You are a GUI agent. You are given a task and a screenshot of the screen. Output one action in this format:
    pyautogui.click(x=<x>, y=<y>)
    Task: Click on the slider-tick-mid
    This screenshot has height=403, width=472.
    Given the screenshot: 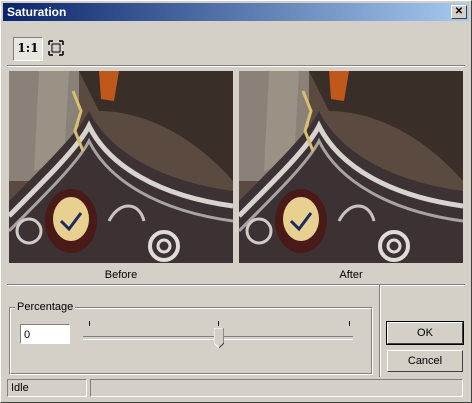 What is the action you would take?
    pyautogui.click(x=218, y=323)
    